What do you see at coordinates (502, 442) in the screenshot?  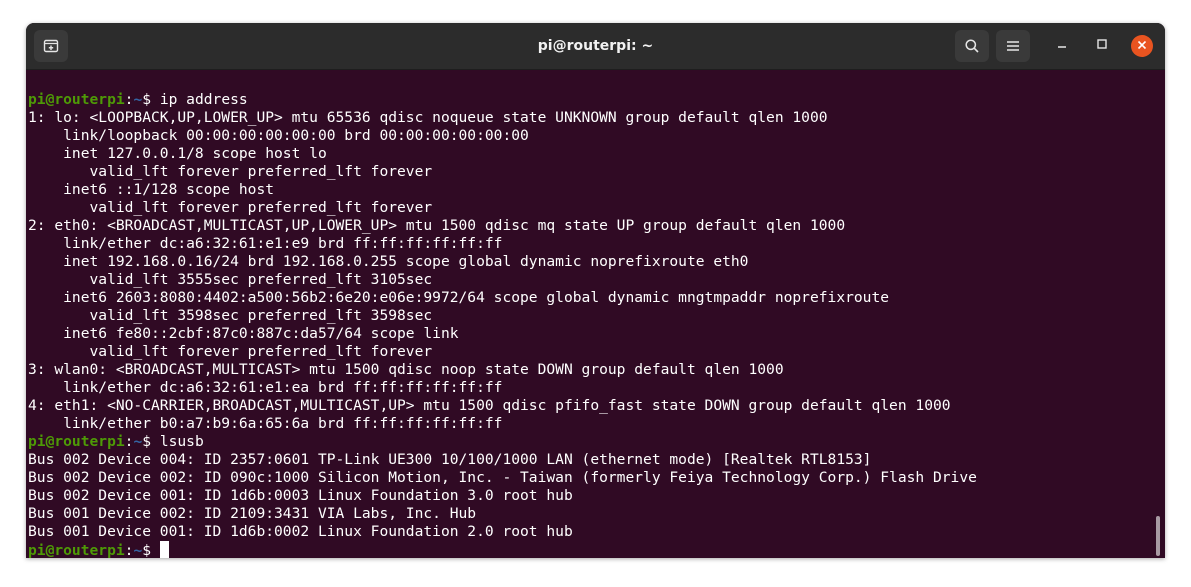 I see `prompt-line: pi@routerpi:~$ lsusb` at bounding box center [502, 442].